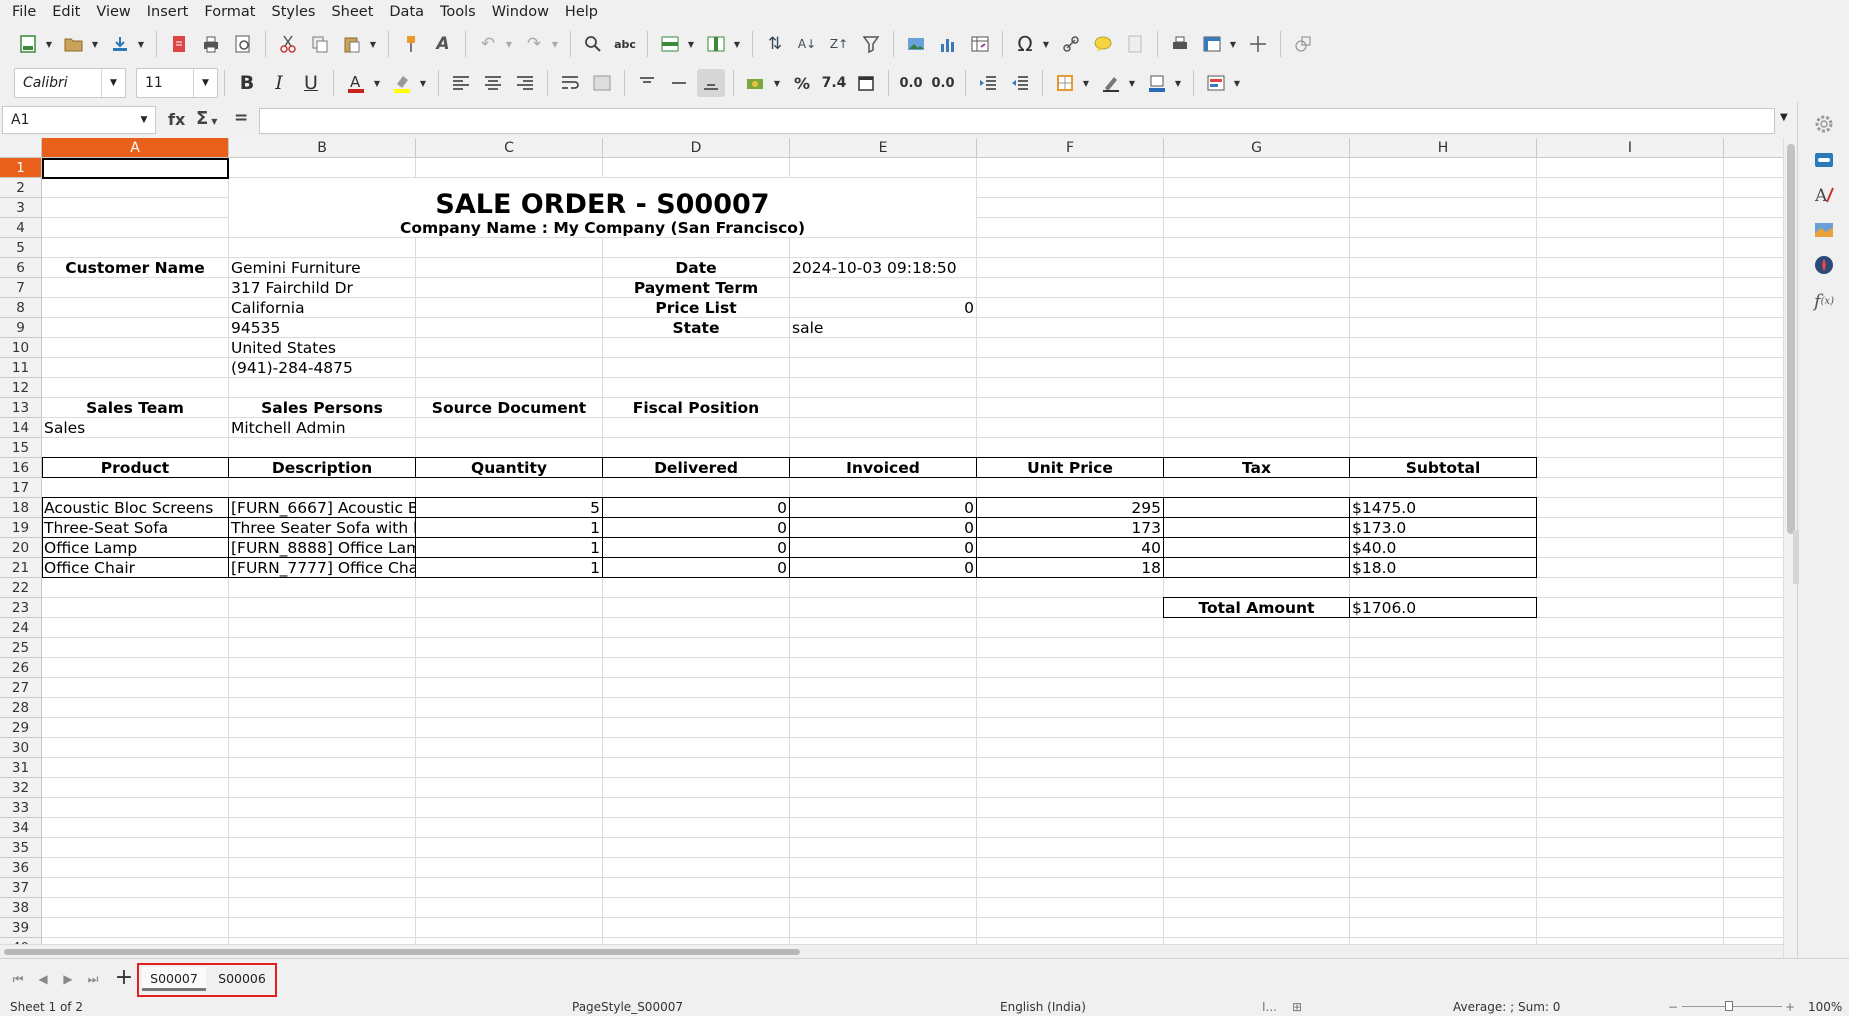 The image size is (1849, 1016). I want to click on copy-icon, so click(320, 44).